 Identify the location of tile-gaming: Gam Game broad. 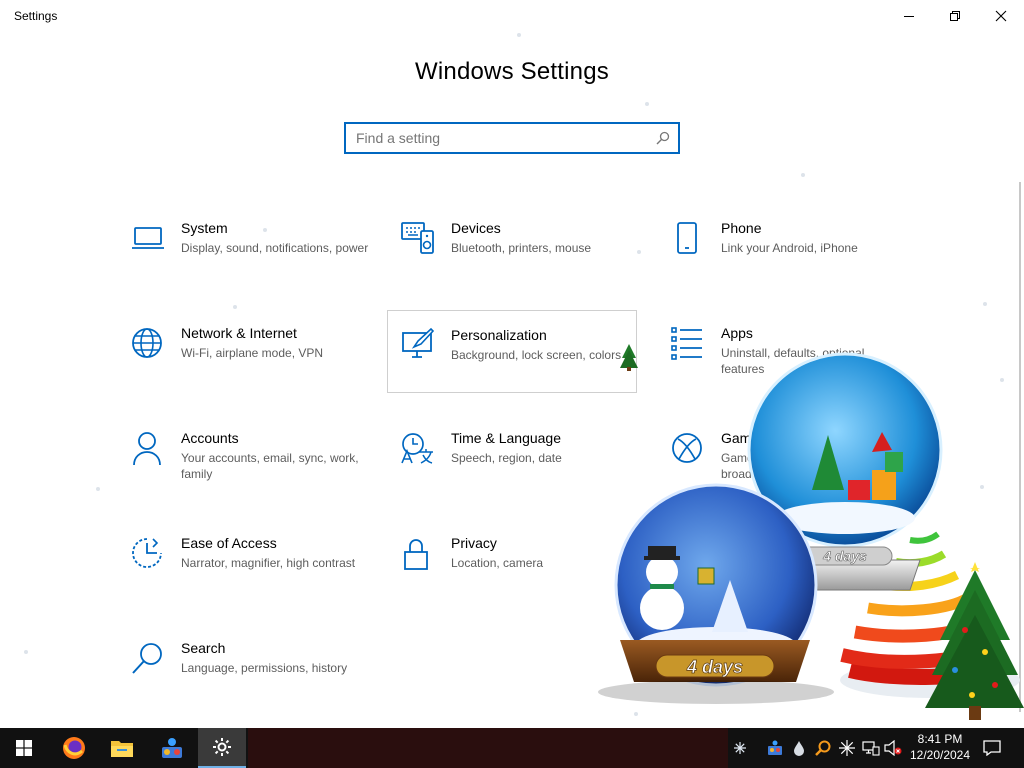
(795, 471).